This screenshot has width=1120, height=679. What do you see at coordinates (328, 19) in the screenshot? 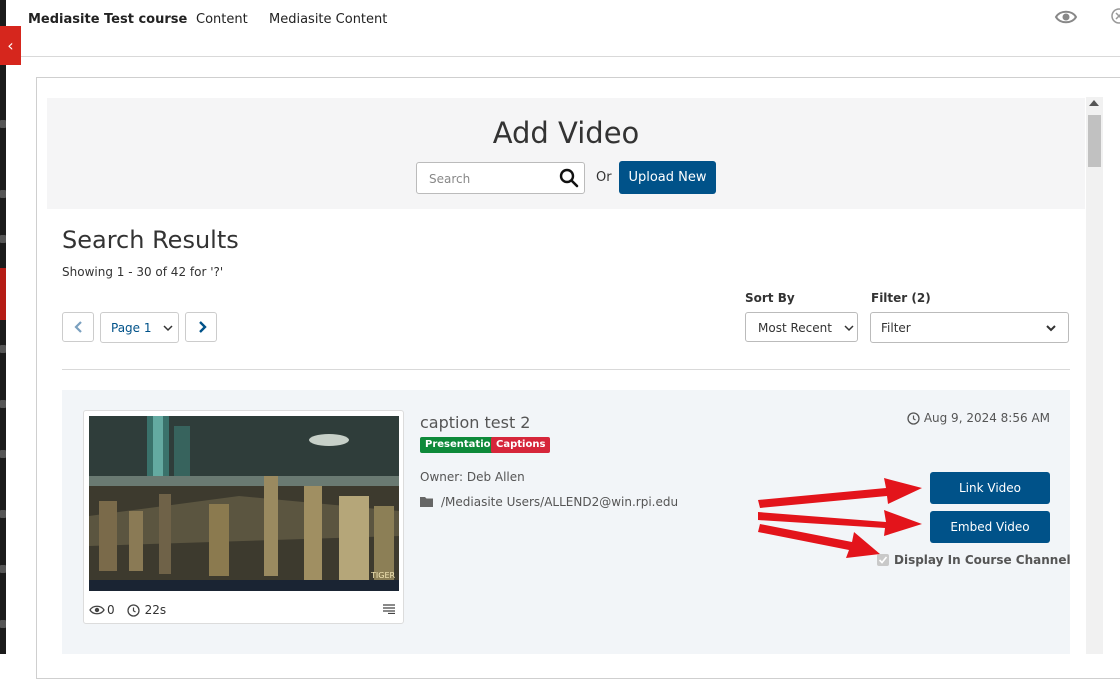
I see `breadcrumb-mediasite-content: Mediasite Content` at bounding box center [328, 19].